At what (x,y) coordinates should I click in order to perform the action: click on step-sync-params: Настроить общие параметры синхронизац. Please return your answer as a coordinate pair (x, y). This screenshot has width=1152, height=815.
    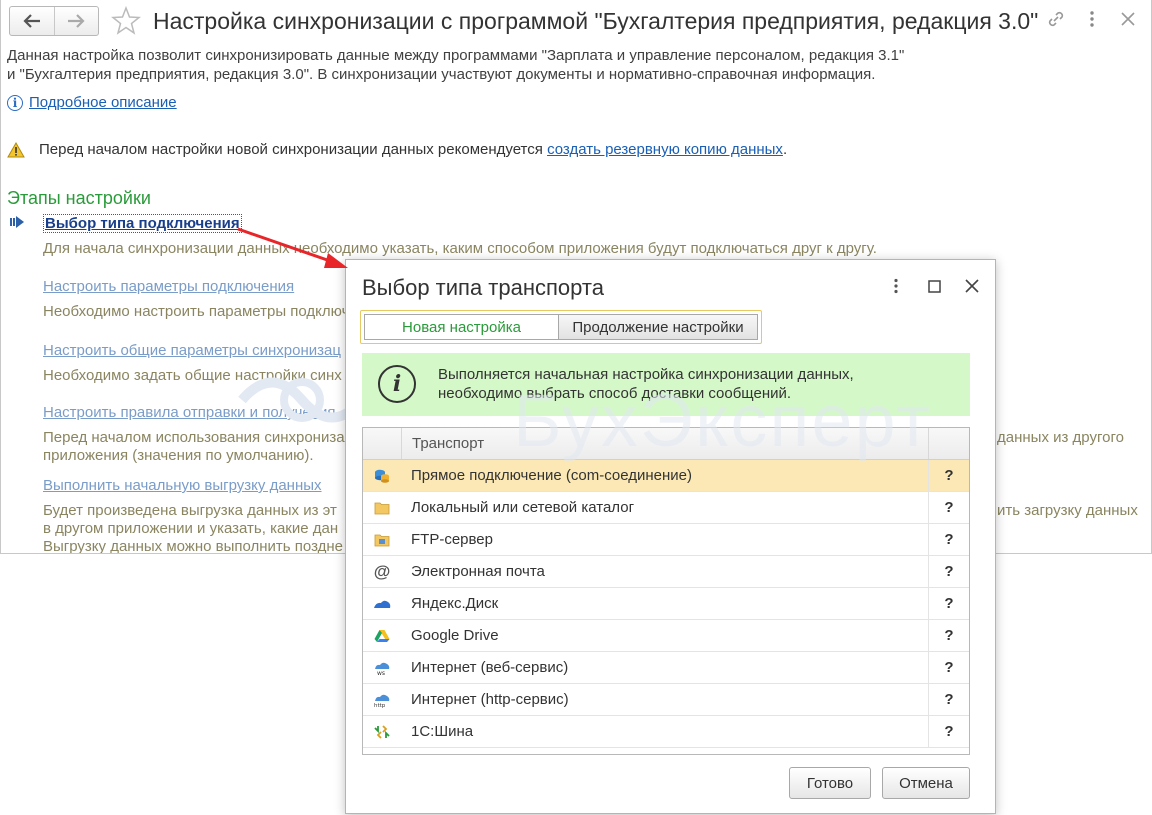
    Looking at the image, I should click on (192, 350).